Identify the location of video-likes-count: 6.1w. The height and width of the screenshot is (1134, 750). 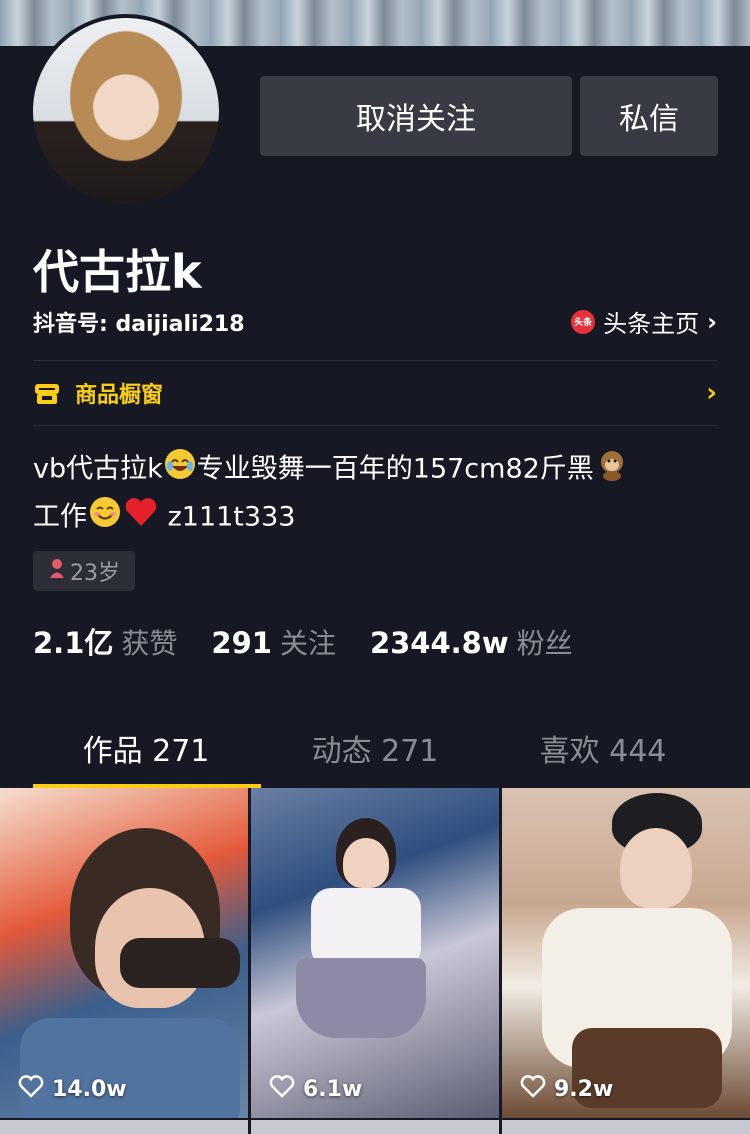
(333, 1089).